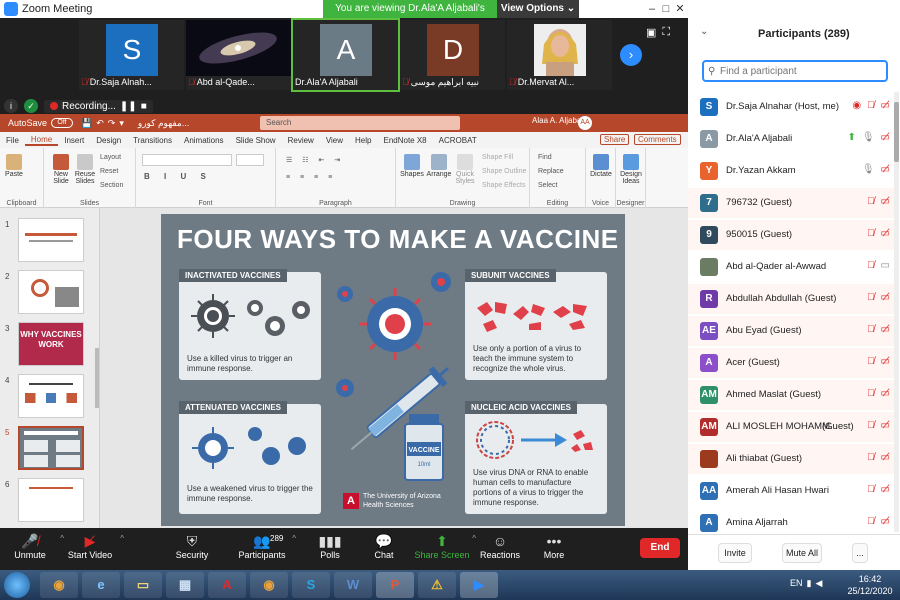 The image size is (900, 600). I want to click on skype-icon: S, so click(311, 585).